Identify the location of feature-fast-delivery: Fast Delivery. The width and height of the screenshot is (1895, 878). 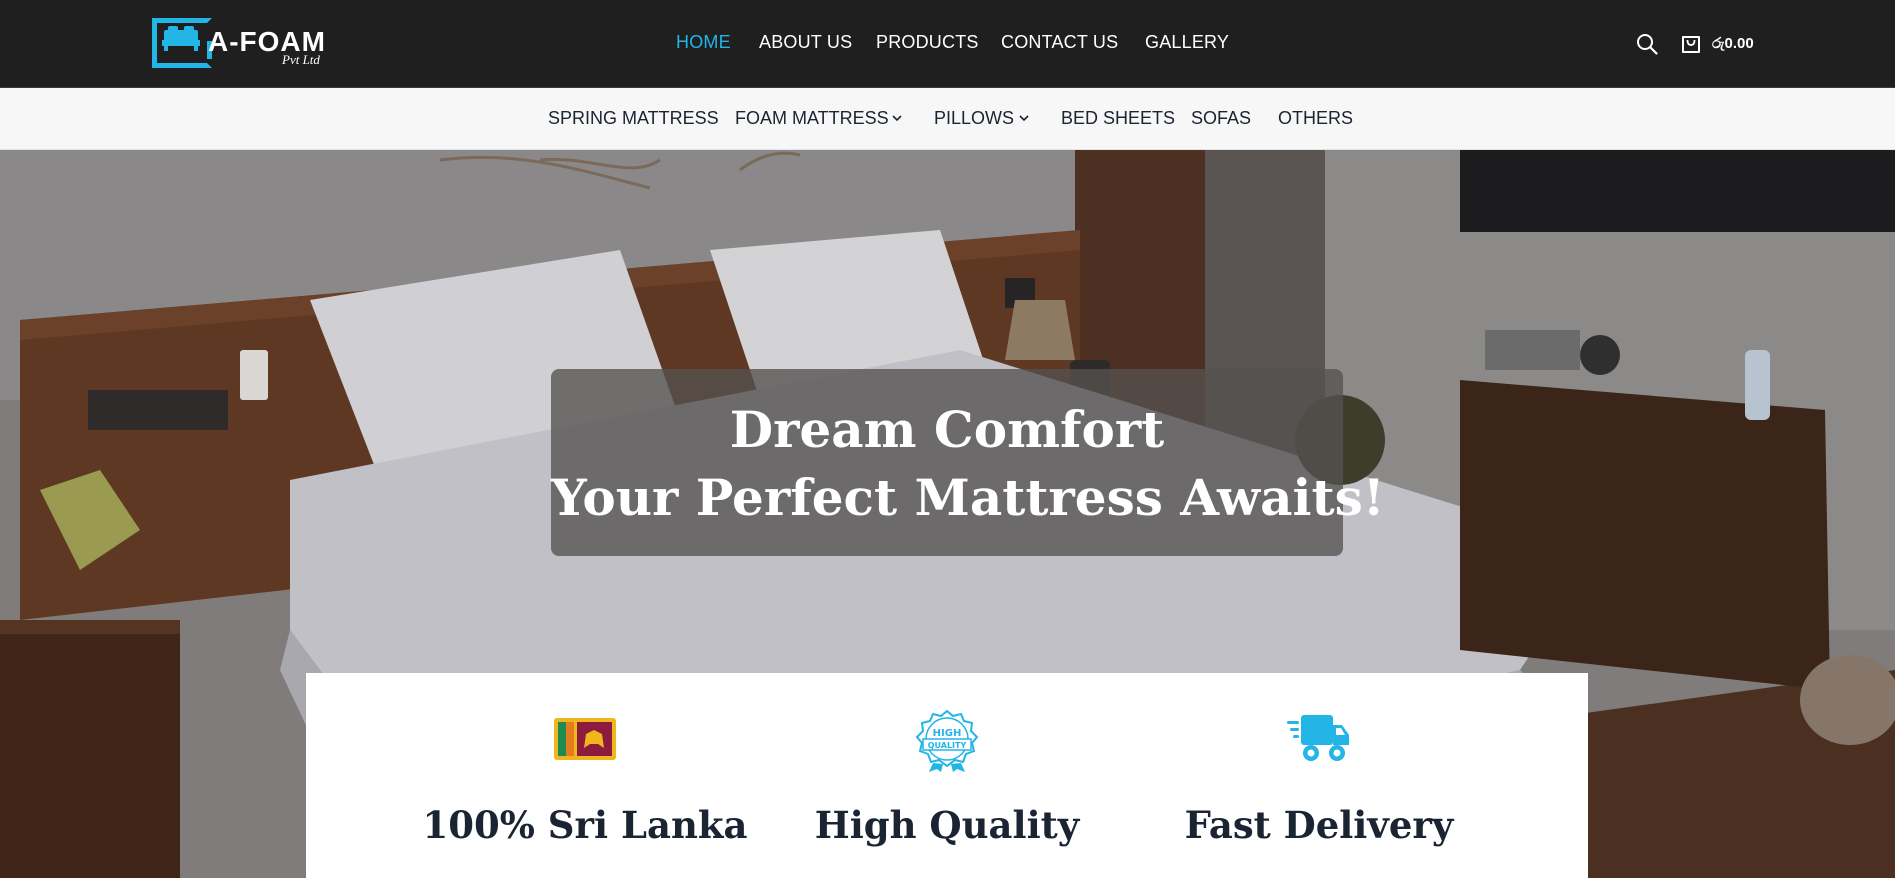
(1319, 775).